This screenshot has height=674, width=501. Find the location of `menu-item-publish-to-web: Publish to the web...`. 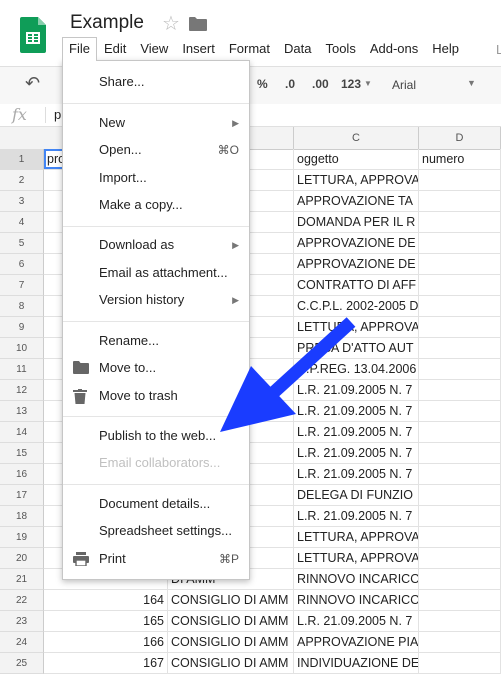

menu-item-publish-to-web: Publish to the web... is located at coordinates (156, 436).